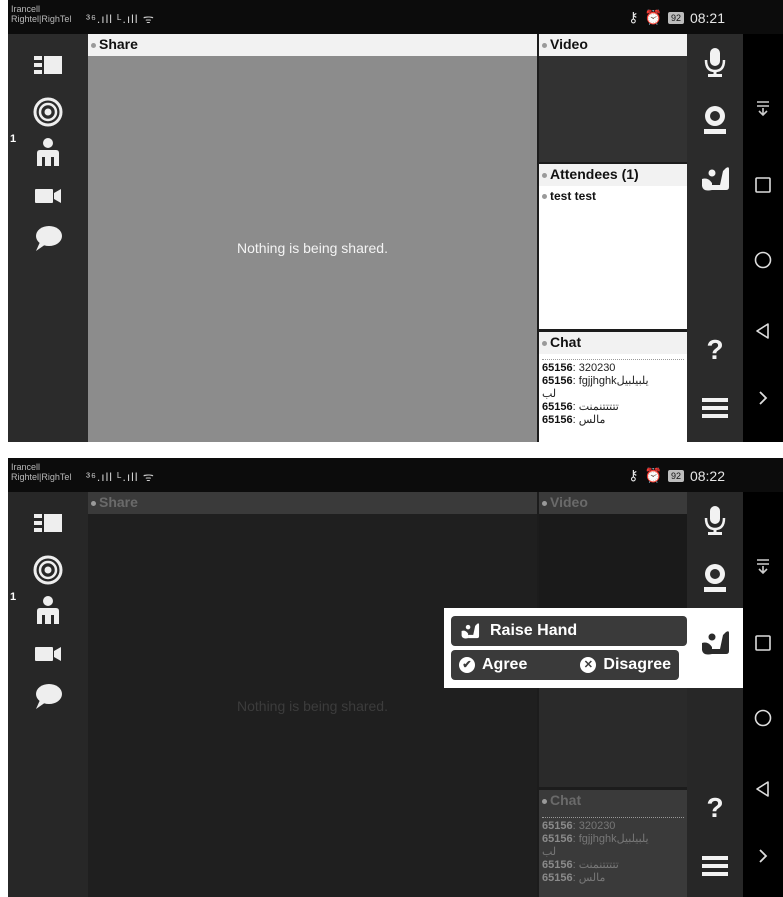 The image size is (783, 897). What do you see at coordinates (593, 648) in the screenshot?
I see `raise-hand-popup: Raise Hand ✔ Agree ✕ Disagree` at bounding box center [593, 648].